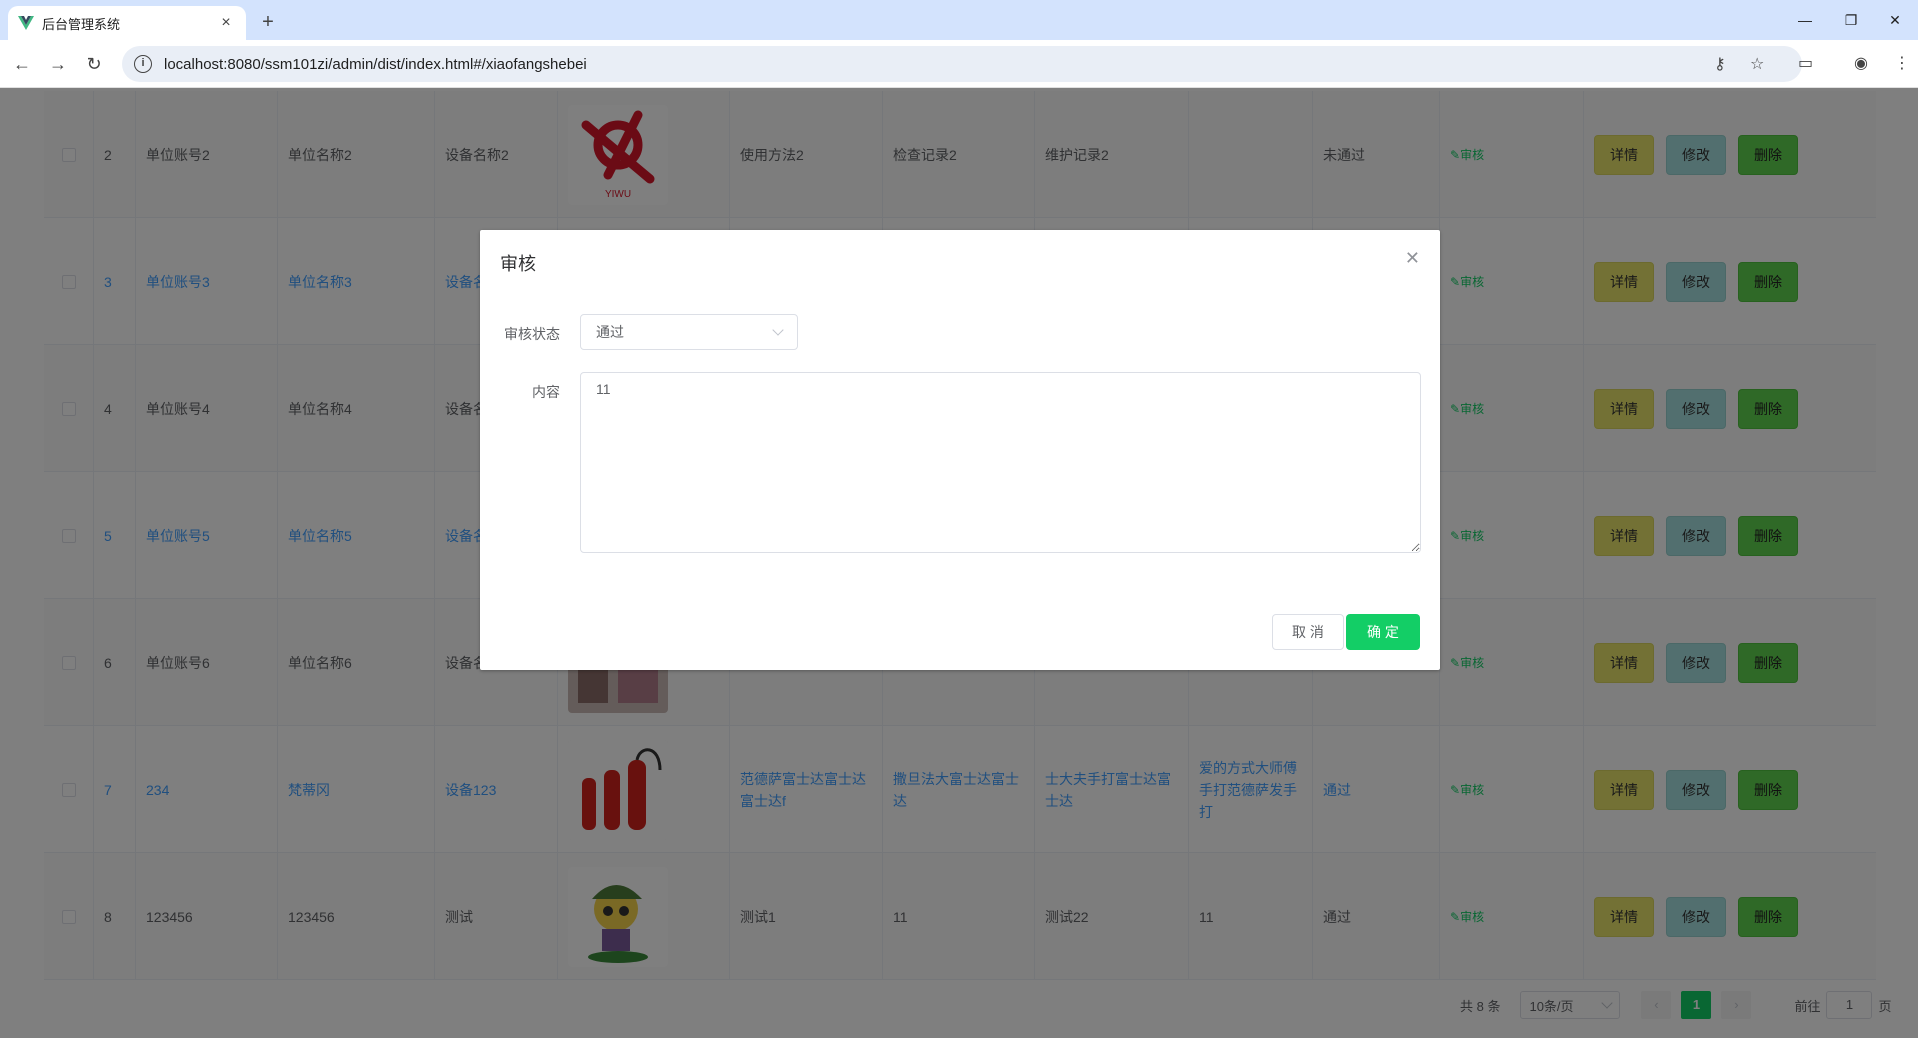 The width and height of the screenshot is (1918, 1038). I want to click on password-key-icon: ⚷, so click(1720, 64).